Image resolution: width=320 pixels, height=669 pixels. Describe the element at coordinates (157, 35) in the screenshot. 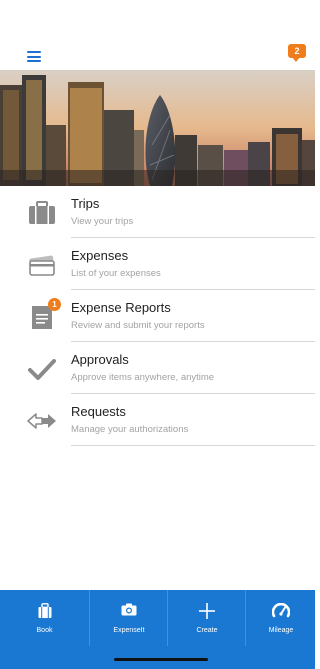

I see `top-bar: 2` at that location.